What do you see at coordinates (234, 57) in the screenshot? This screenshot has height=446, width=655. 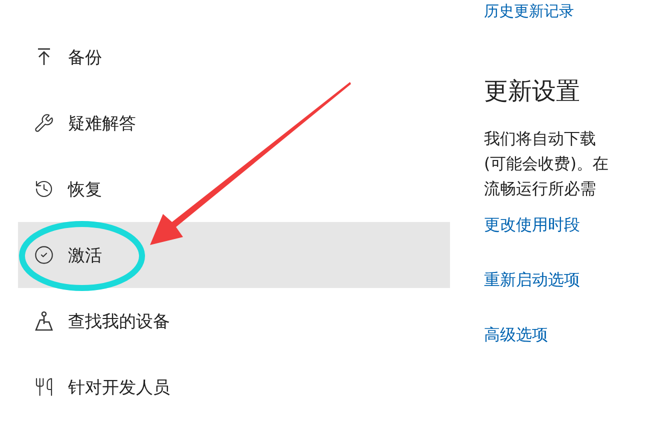 I see `sidebar-item: 备份` at bounding box center [234, 57].